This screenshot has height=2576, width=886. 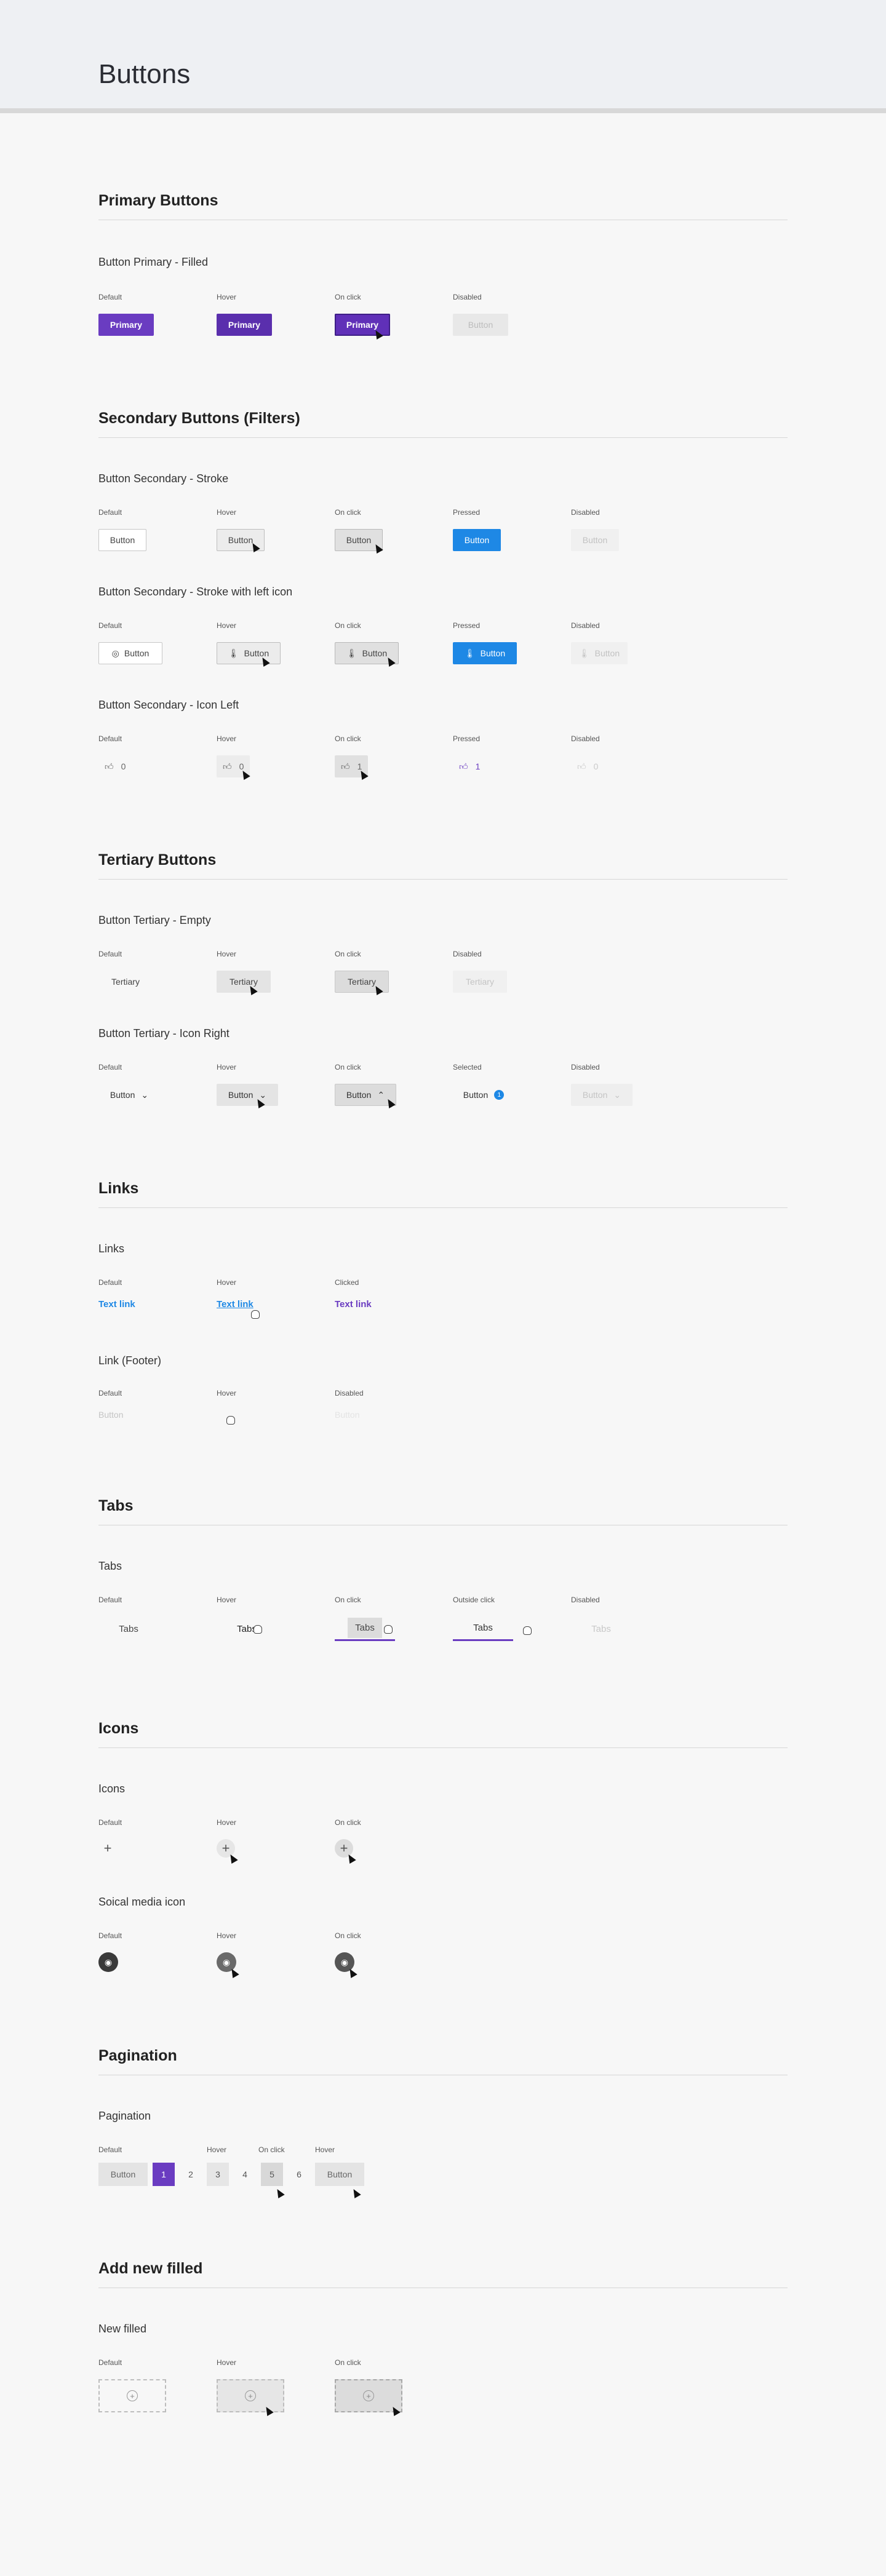 What do you see at coordinates (347, 1415) in the screenshot?
I see `footer-link-disabled: Button` at bounding box center [347, 1415].